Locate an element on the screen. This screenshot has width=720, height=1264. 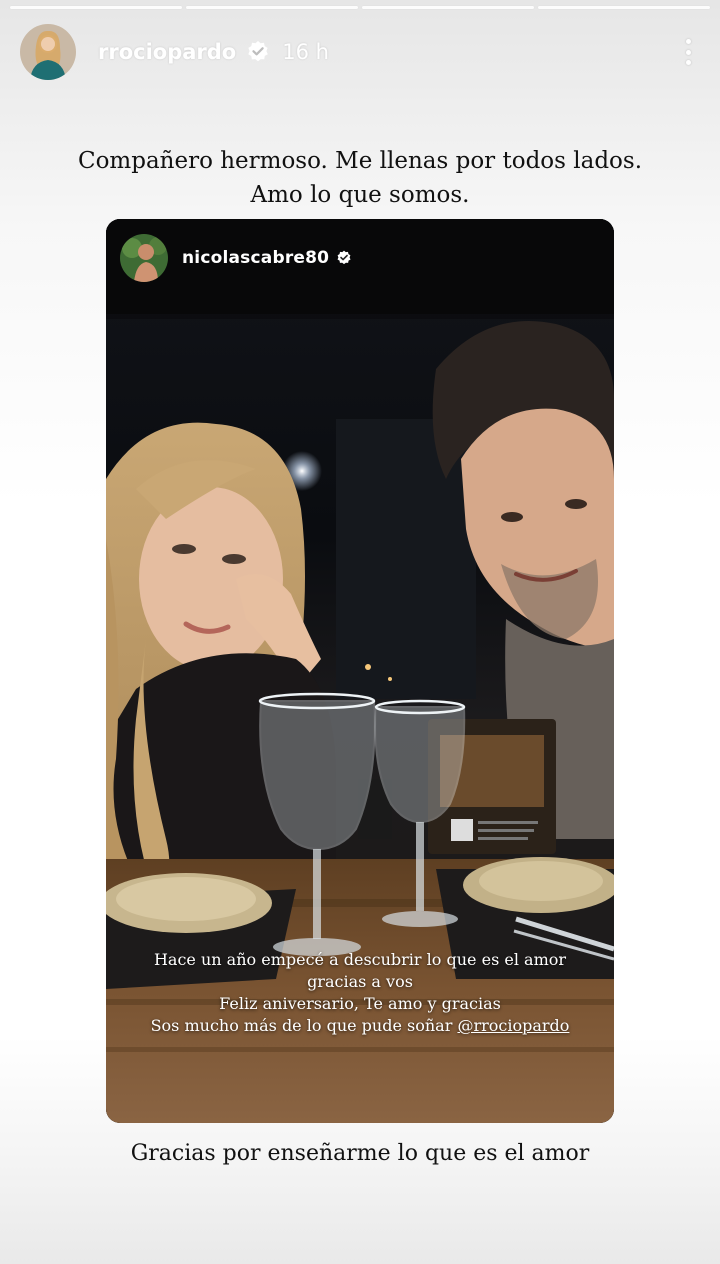
caption-line: Amo lo que somos. is located at coordinates (360, 195).